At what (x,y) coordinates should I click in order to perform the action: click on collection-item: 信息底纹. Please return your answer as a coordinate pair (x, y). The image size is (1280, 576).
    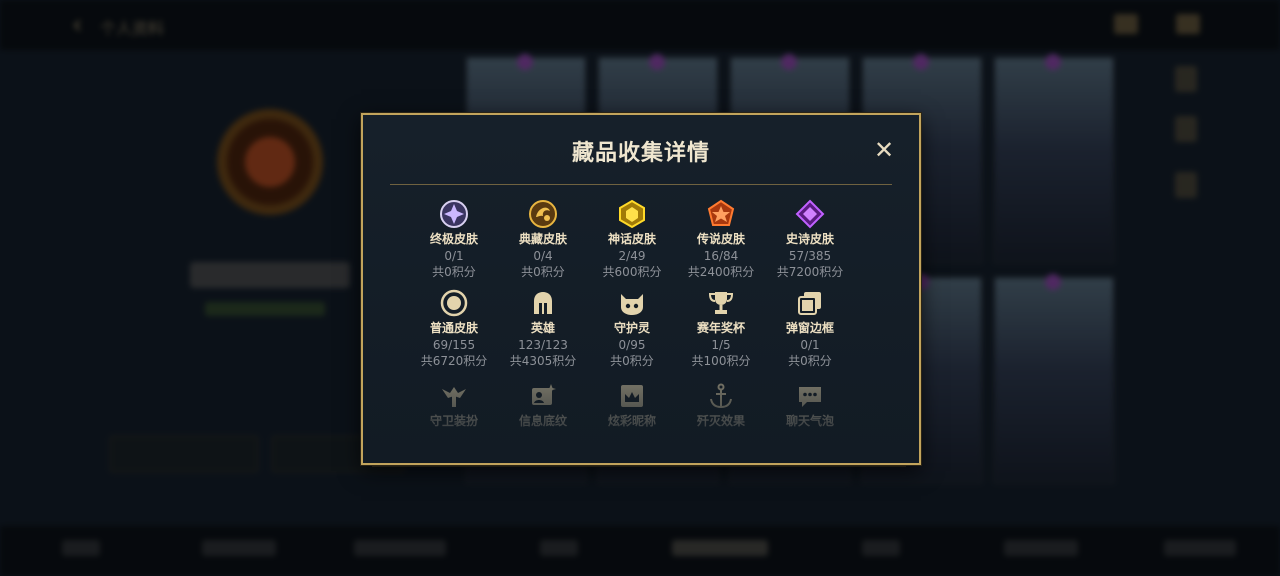
    Looking at the image, I should click on (543, 405).